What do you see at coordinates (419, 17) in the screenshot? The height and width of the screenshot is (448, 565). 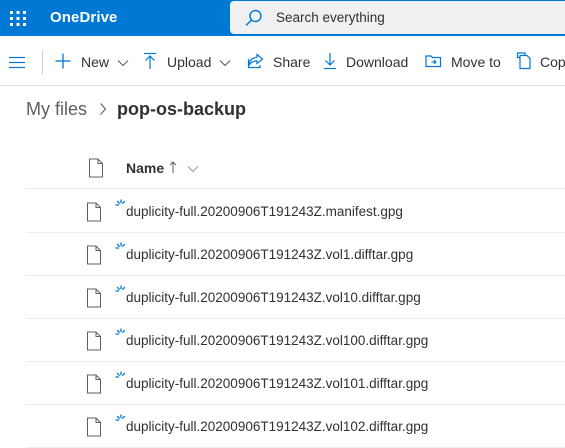 I see `search-input` at bounding box center [419, 17].